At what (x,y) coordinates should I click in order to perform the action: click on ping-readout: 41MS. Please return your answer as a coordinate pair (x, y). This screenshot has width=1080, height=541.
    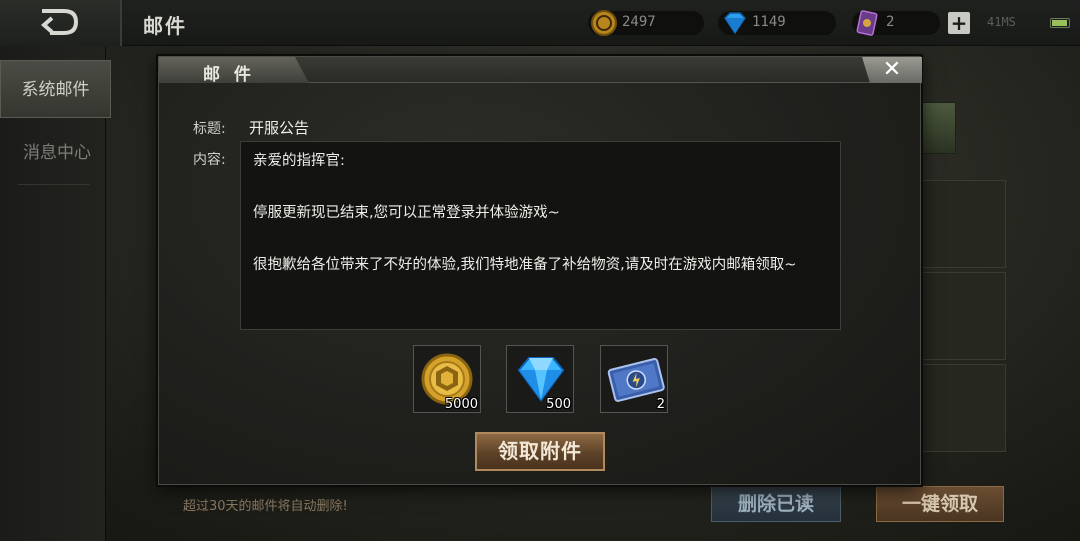
    Looking at the image, I should click on (1001, 22).